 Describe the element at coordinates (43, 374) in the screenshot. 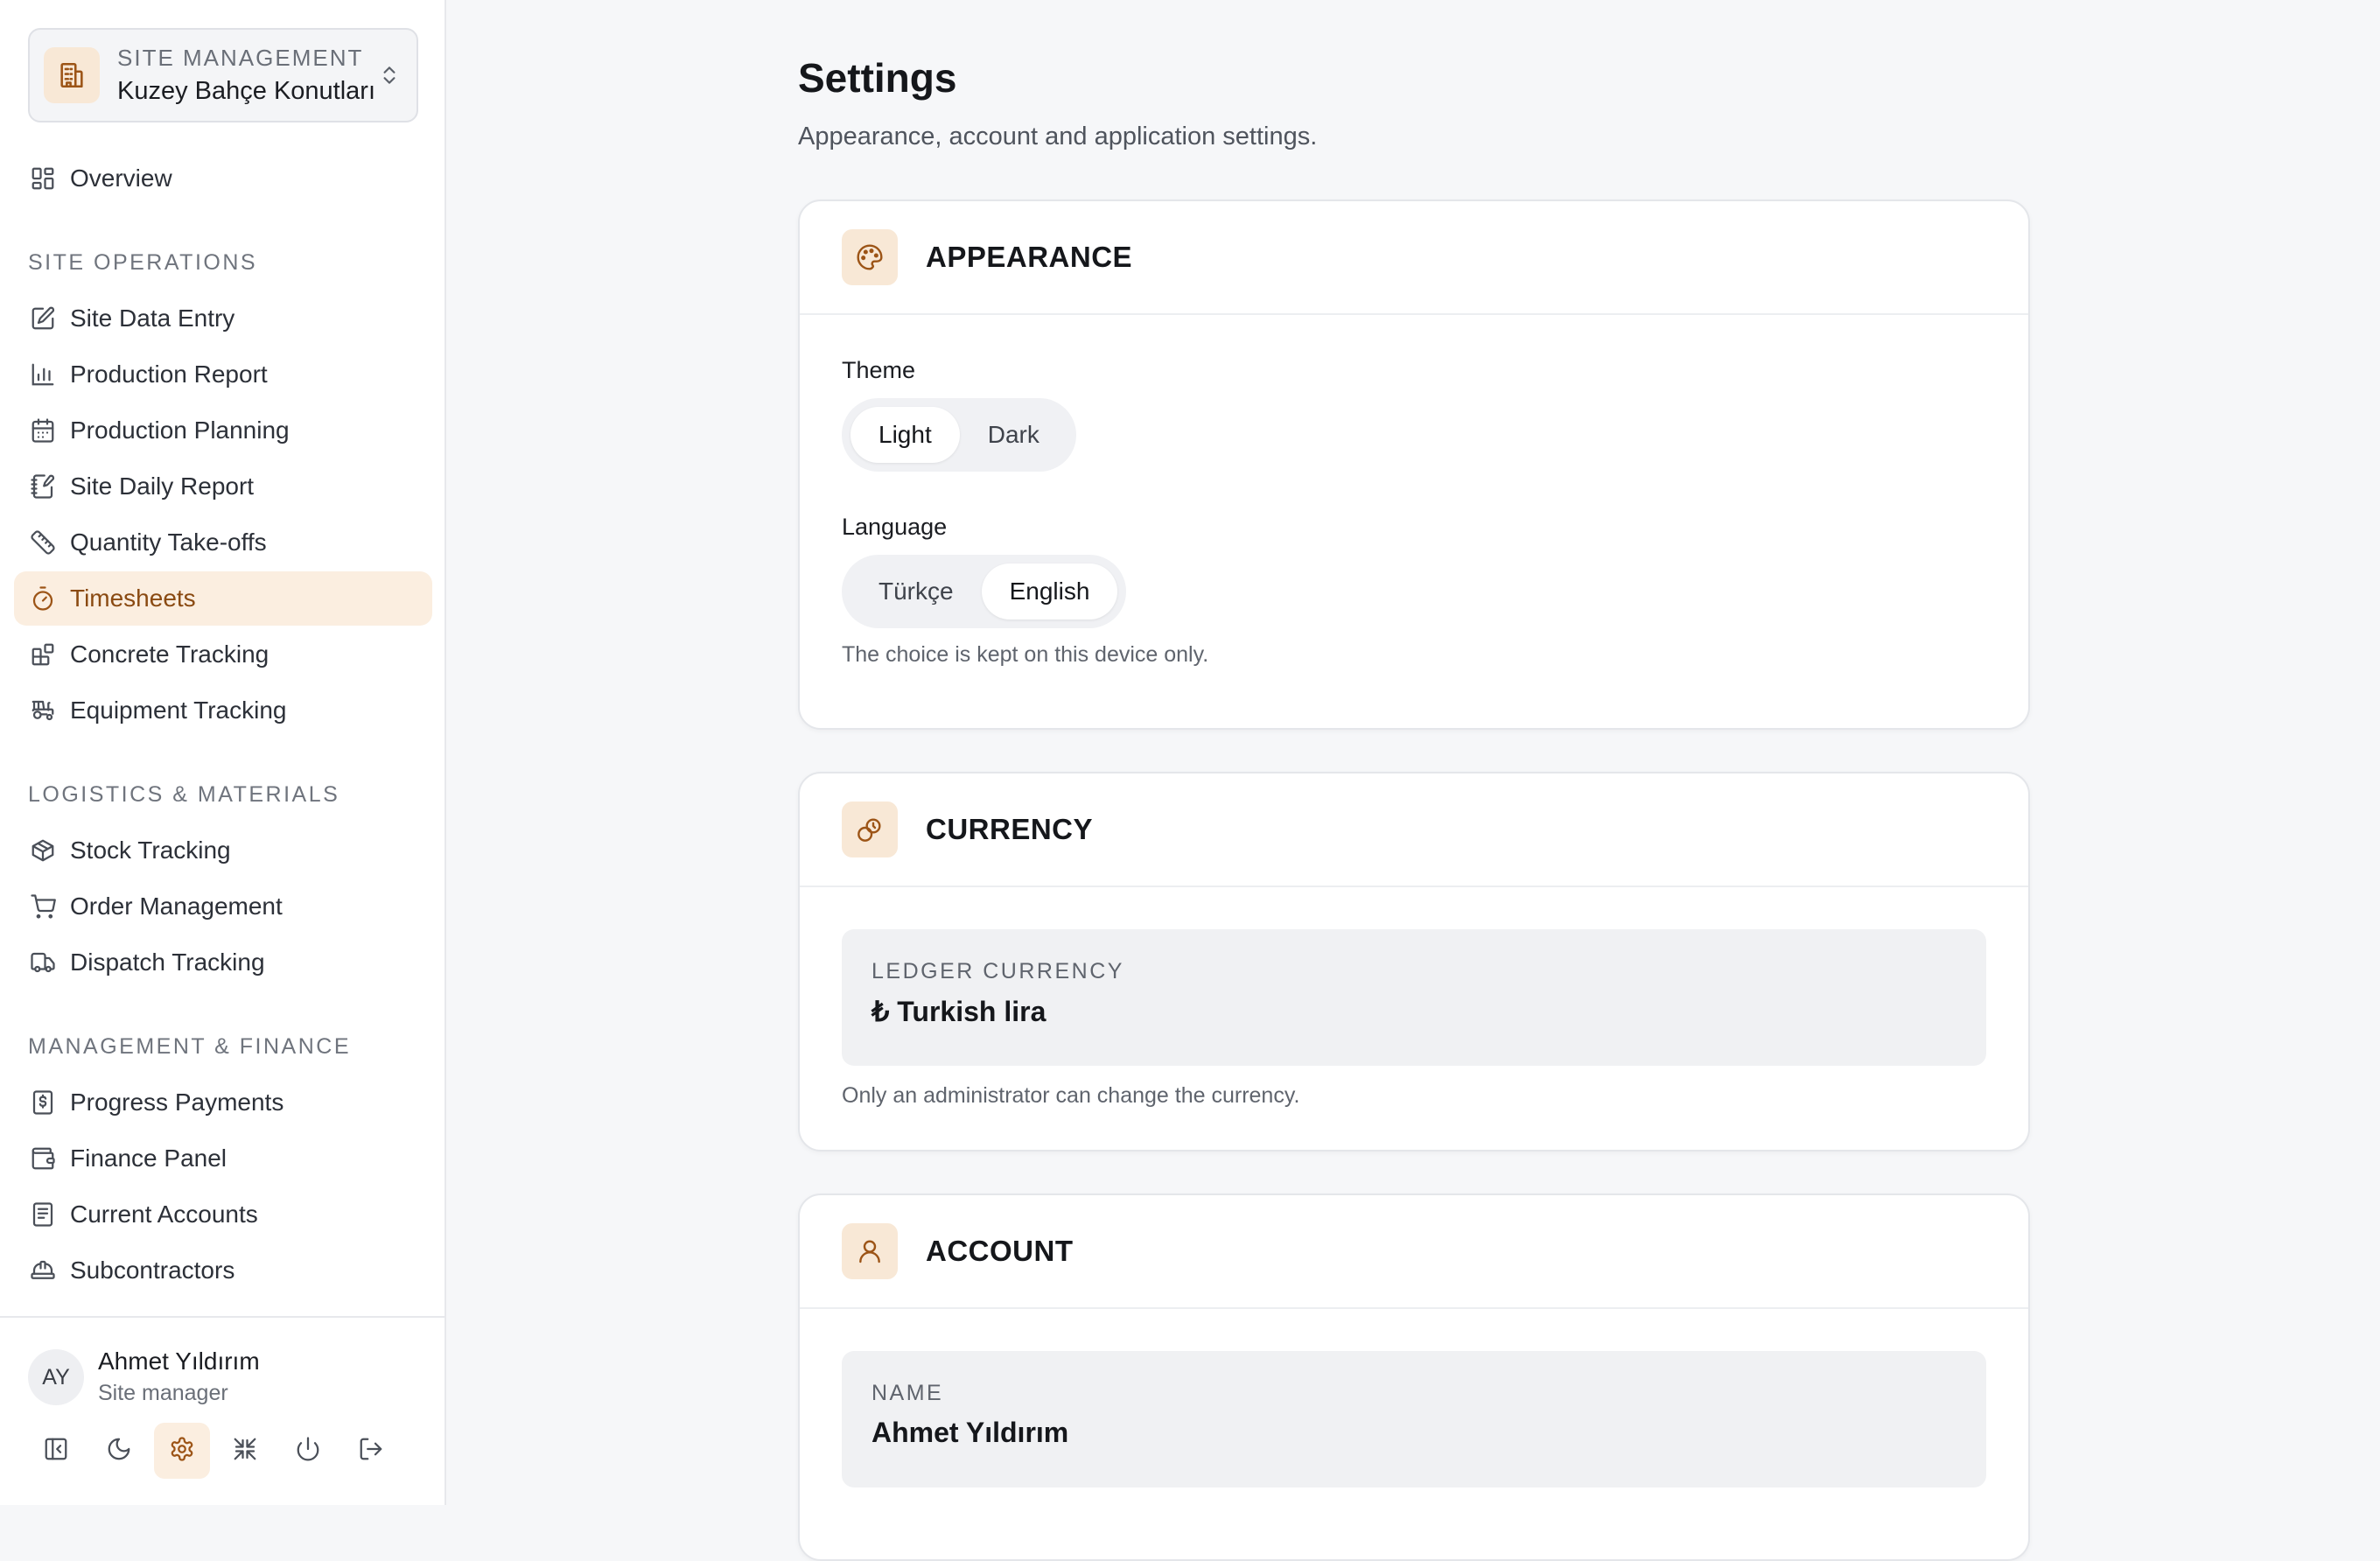

I see `bar-chart-icon` at that location.